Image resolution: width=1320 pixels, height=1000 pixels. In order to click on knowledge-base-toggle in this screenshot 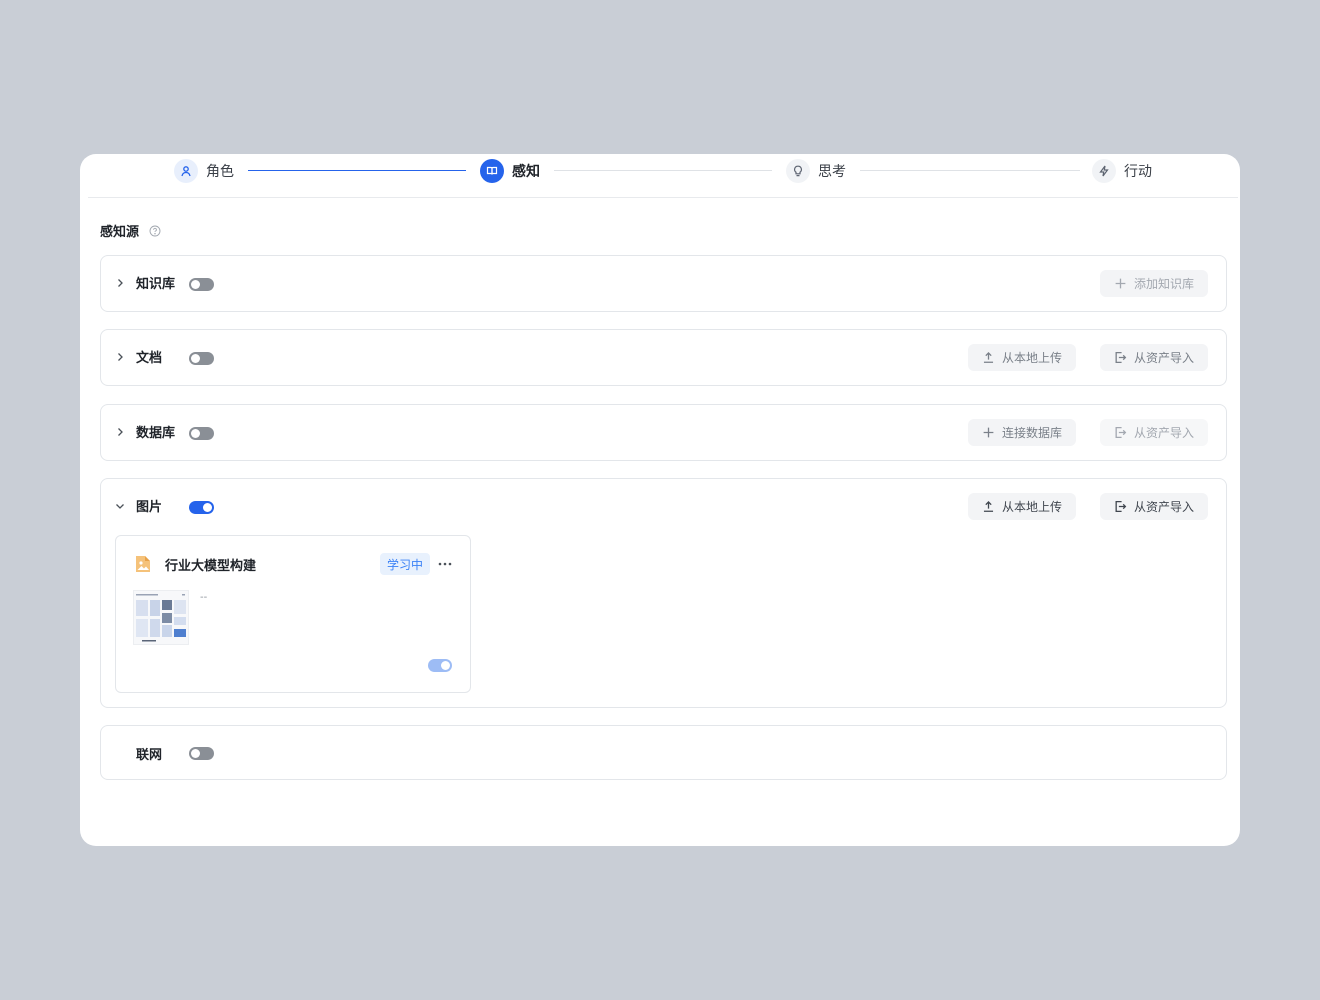, I will do `click(201, 284)`.